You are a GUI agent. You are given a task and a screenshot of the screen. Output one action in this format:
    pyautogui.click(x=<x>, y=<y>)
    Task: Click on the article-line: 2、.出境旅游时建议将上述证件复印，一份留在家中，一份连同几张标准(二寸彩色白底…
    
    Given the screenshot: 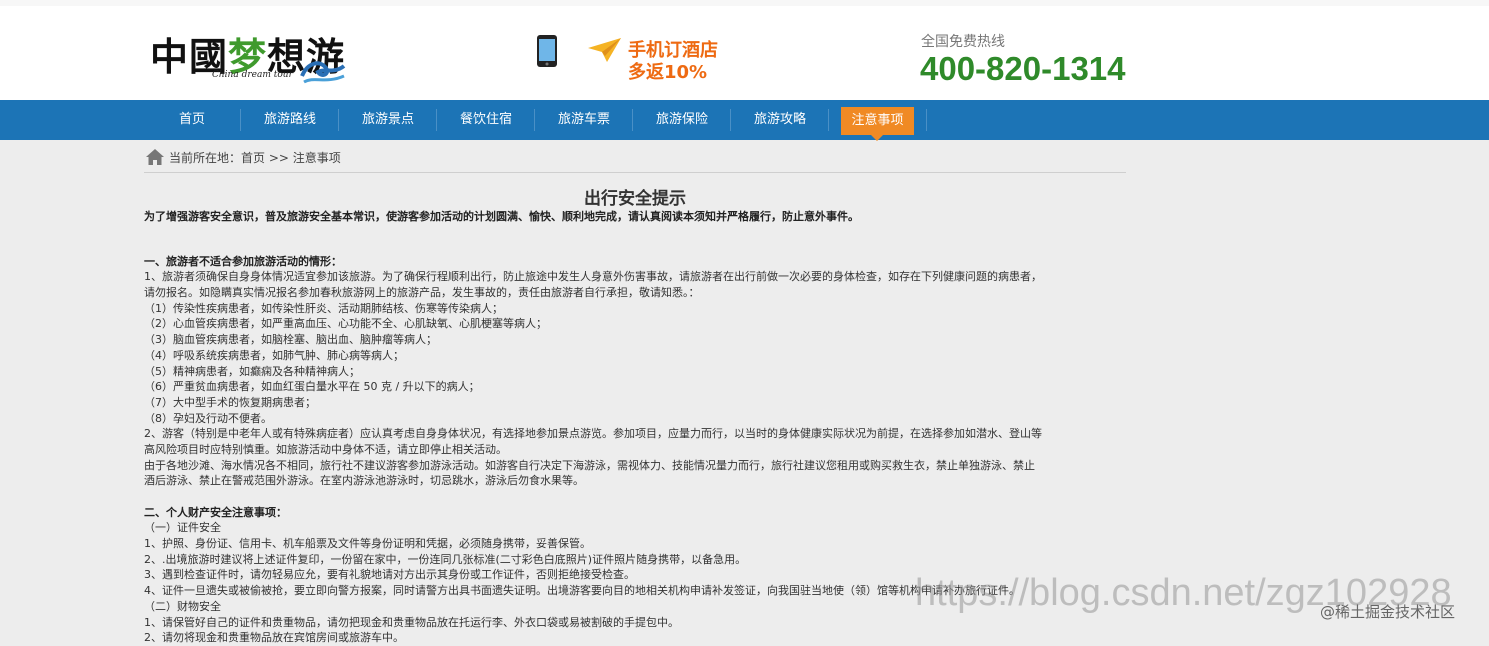 What is the action you would take?
    pyautogui.click(x=445, y=559)
    